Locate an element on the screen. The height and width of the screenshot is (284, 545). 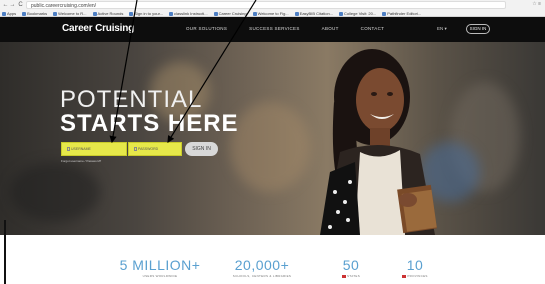
stat-number: 5 MILLION+ is located at coordinates (160, 265).